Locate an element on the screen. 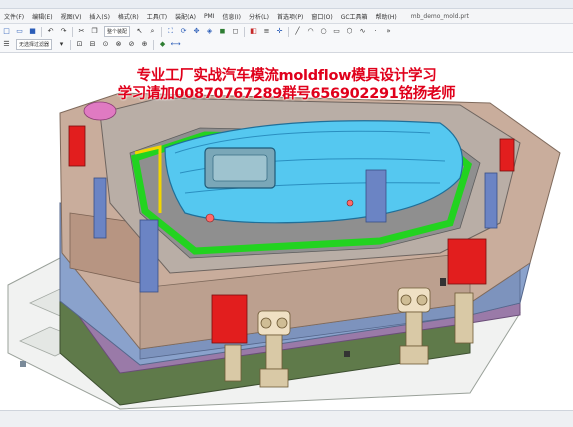 Image resolution: width=573 pixels, height=427 pixels. snap-icon: ✛ is located at coordinates (279, 31).